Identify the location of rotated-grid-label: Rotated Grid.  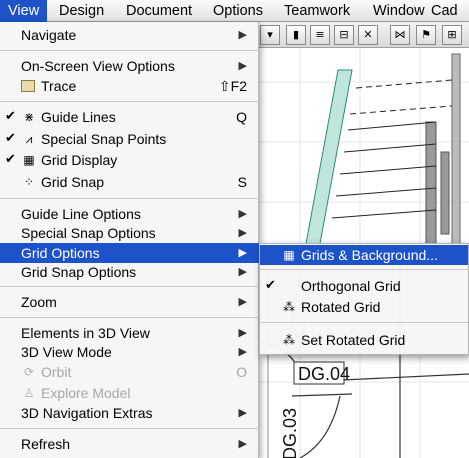
(341, 307).